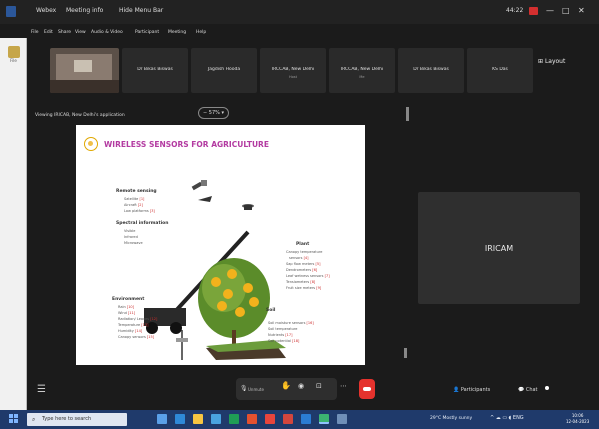 The width and height of the screenshot is (599, 429). I want to click on menu-edit: Edit, so click(48, 32).